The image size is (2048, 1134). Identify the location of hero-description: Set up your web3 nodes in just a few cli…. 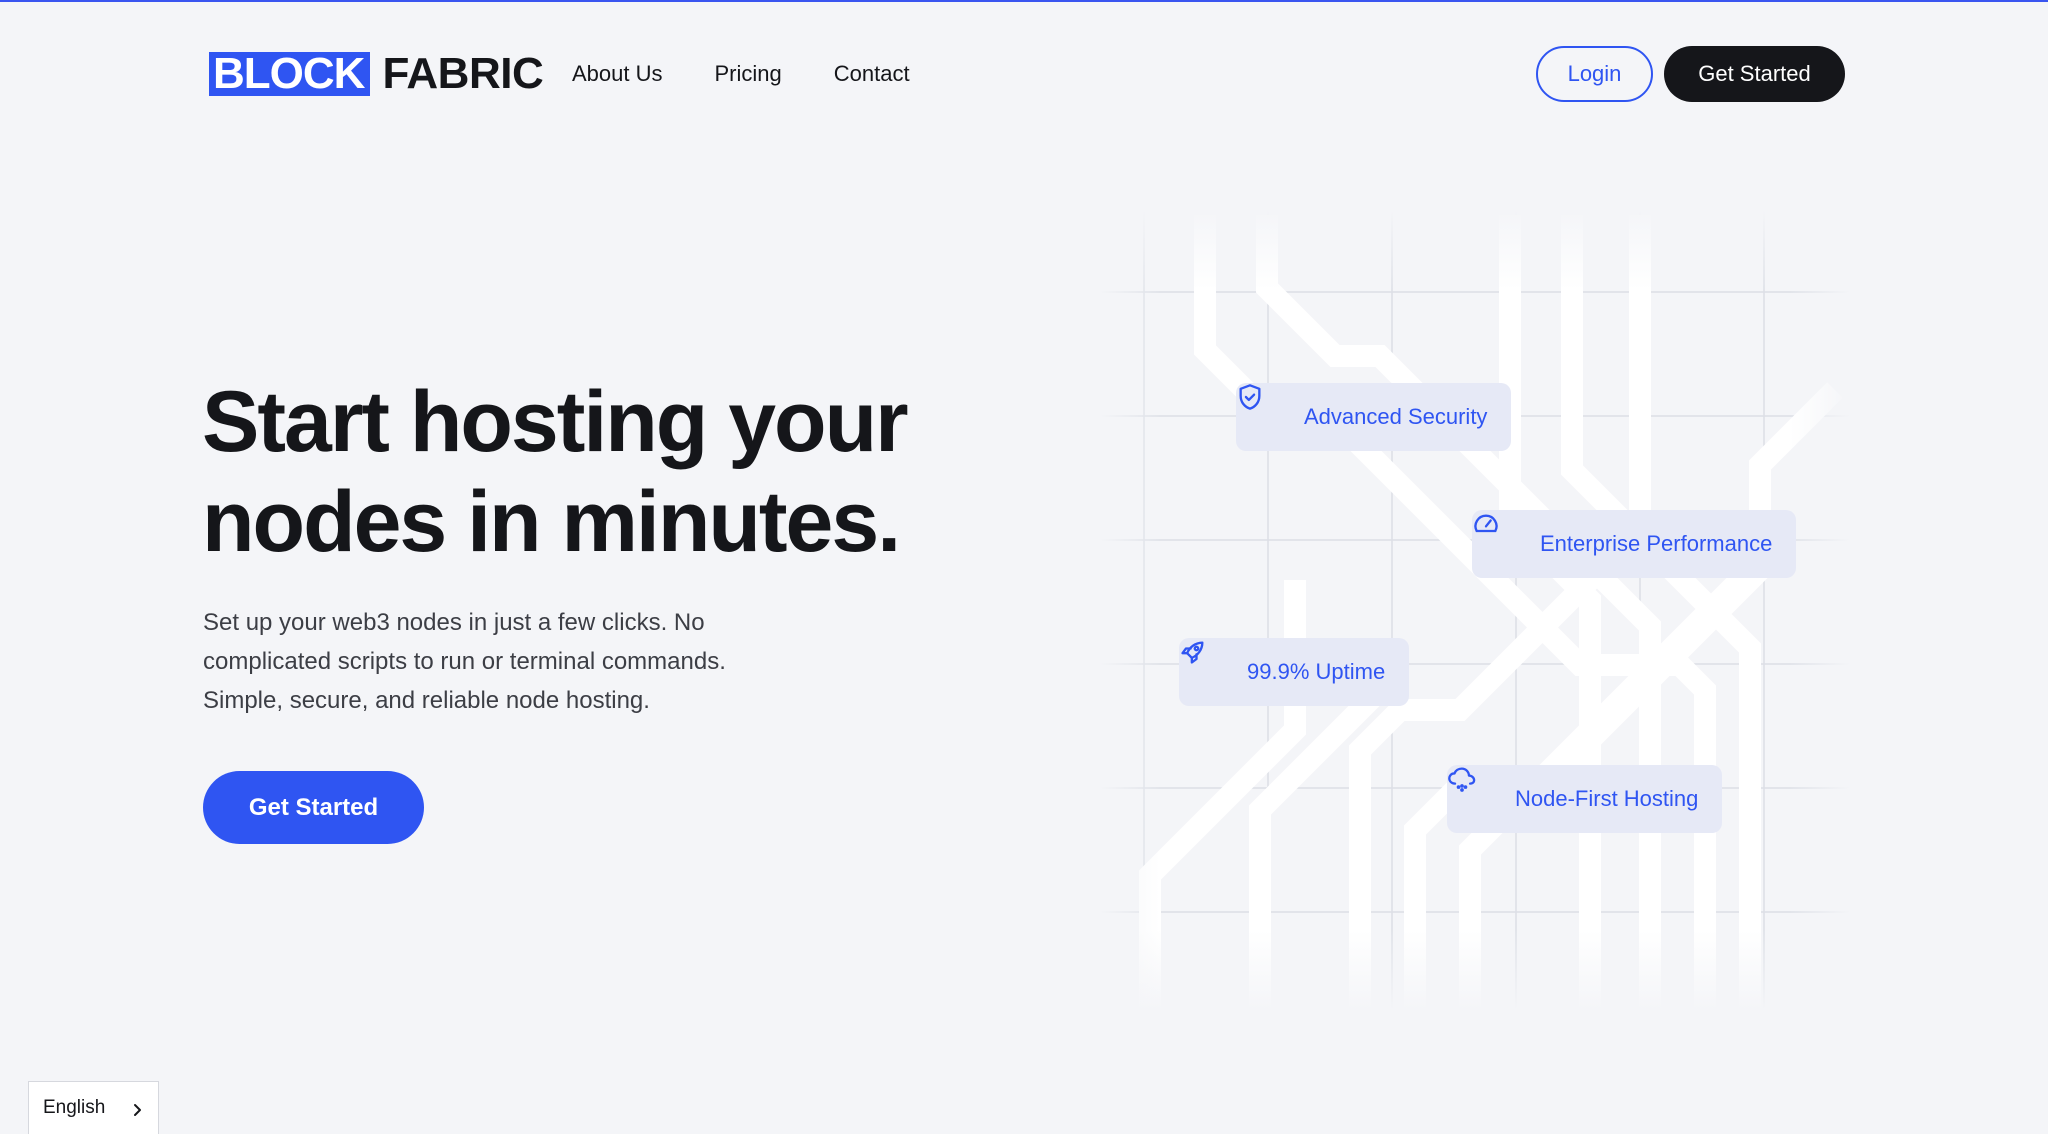
(523, 661).